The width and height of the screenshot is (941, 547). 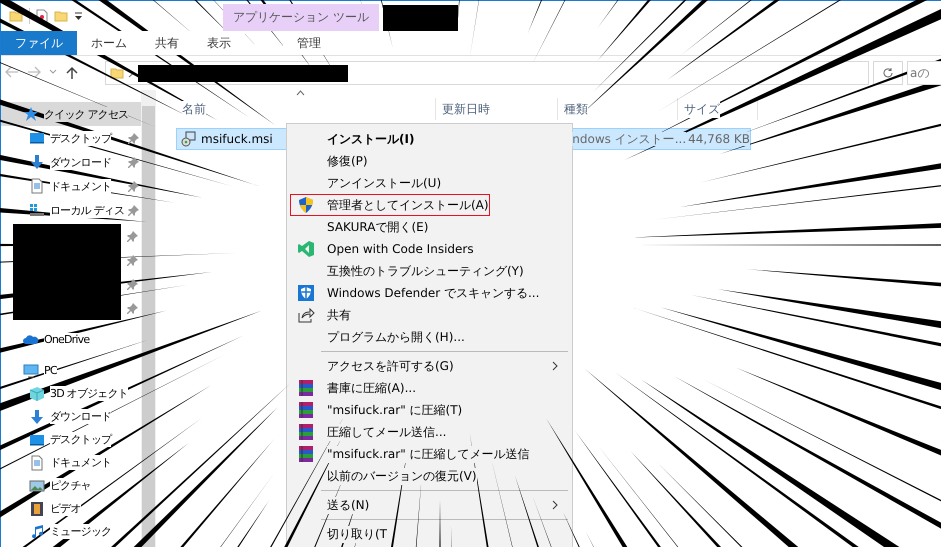 What do you see at coordinates (301, 17) in the screenshot?
I see `contextual-tab-label: アプリケーション ツール` at bounding box center [301, 17].